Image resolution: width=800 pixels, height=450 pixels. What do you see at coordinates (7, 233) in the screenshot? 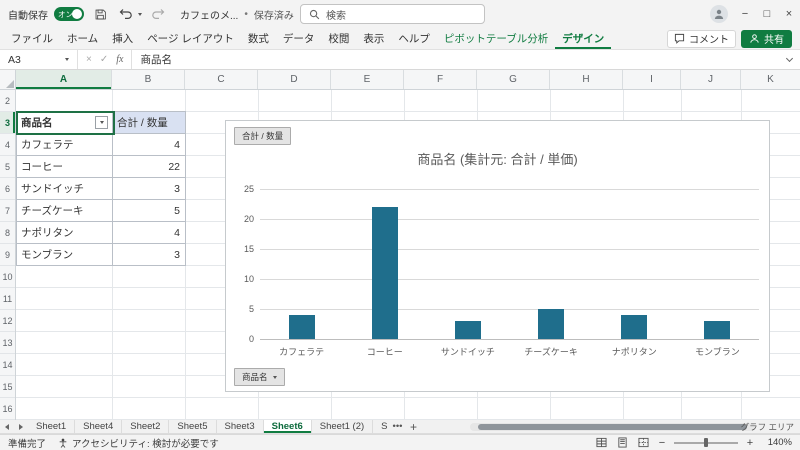
I see `row-header: 8` at bounding box center [7, 233].